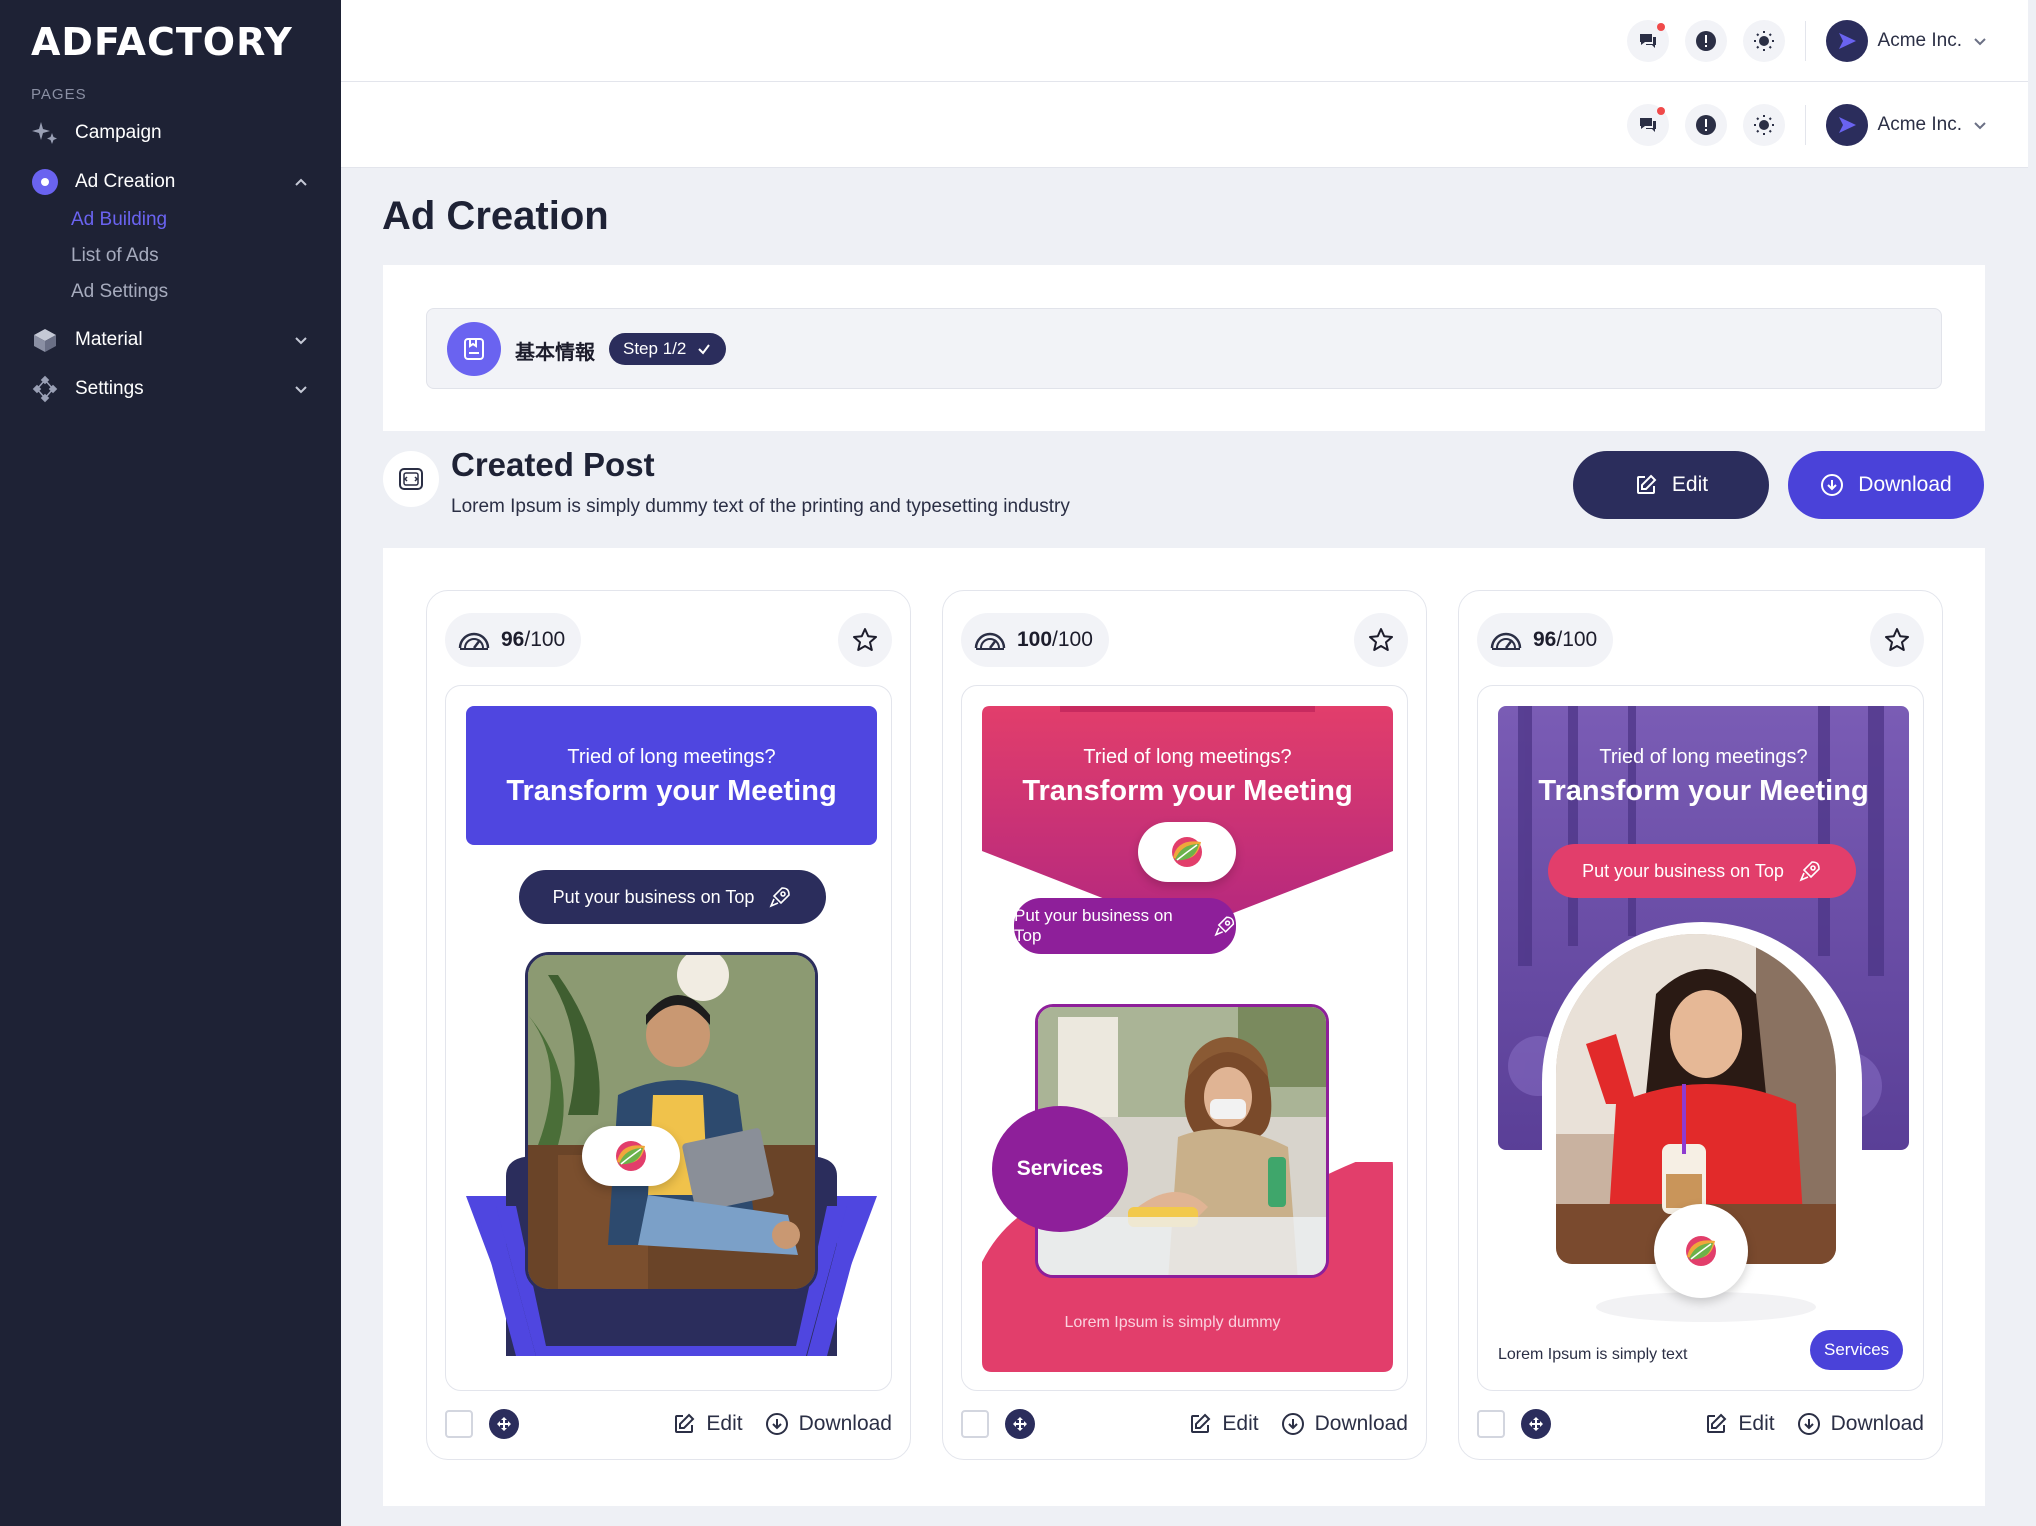  What do you see at coordinates (555, 353) in the screenshot?
I see `step-title: 基本情報` at bounding box center [555, 353].